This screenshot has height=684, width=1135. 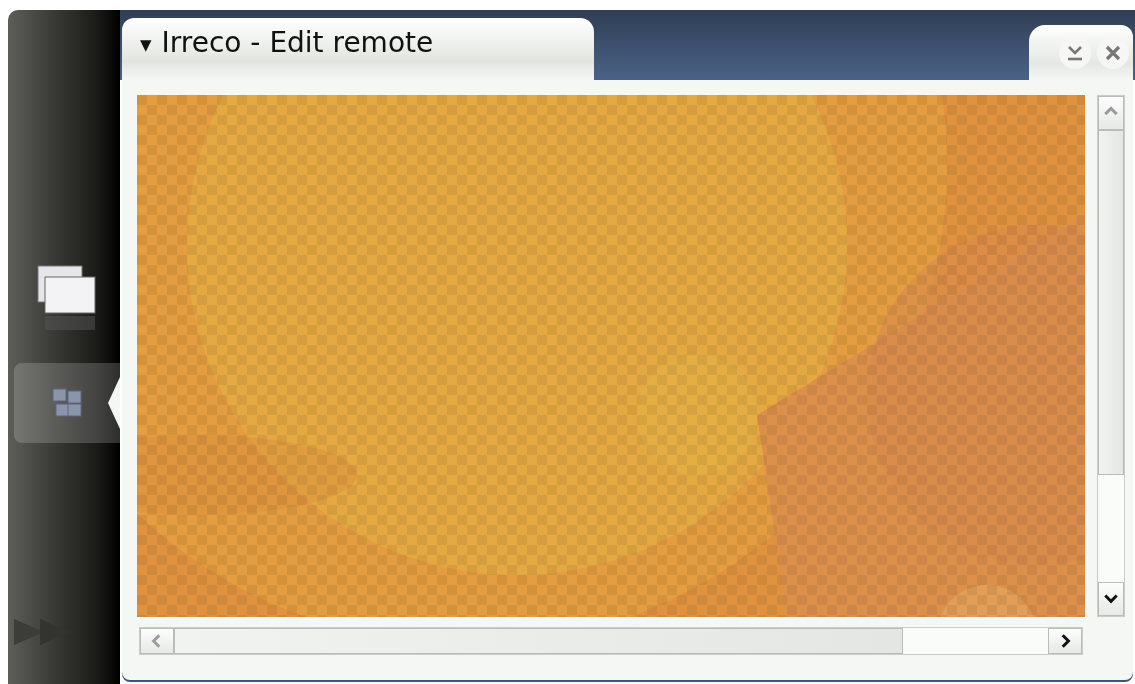 What do you see at coordinates (146, 45) in the screenshot?
I see `menu-indicator: ▼` at bounding box center [146, 45].